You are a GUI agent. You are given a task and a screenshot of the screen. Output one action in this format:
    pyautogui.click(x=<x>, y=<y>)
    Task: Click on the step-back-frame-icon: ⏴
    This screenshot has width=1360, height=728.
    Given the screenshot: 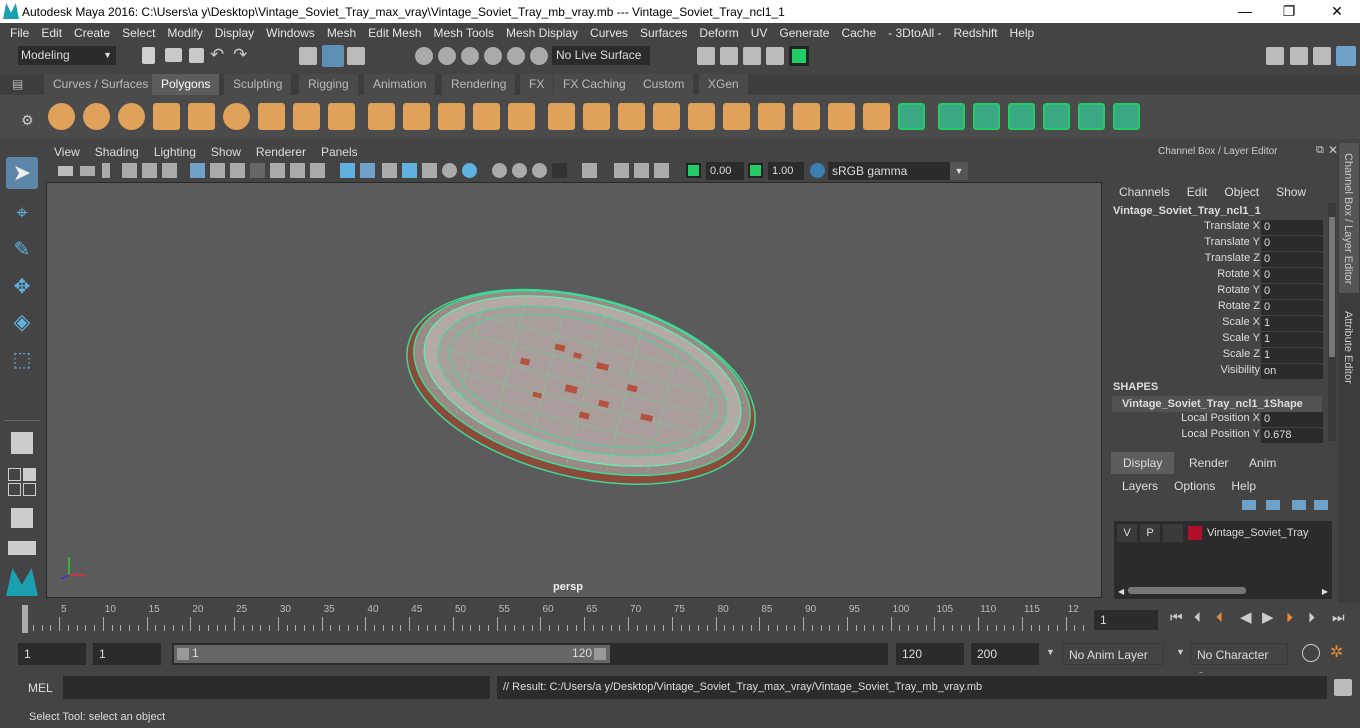 What is the action you would take?
    pyautogui.click(x=1197, y=617)
    